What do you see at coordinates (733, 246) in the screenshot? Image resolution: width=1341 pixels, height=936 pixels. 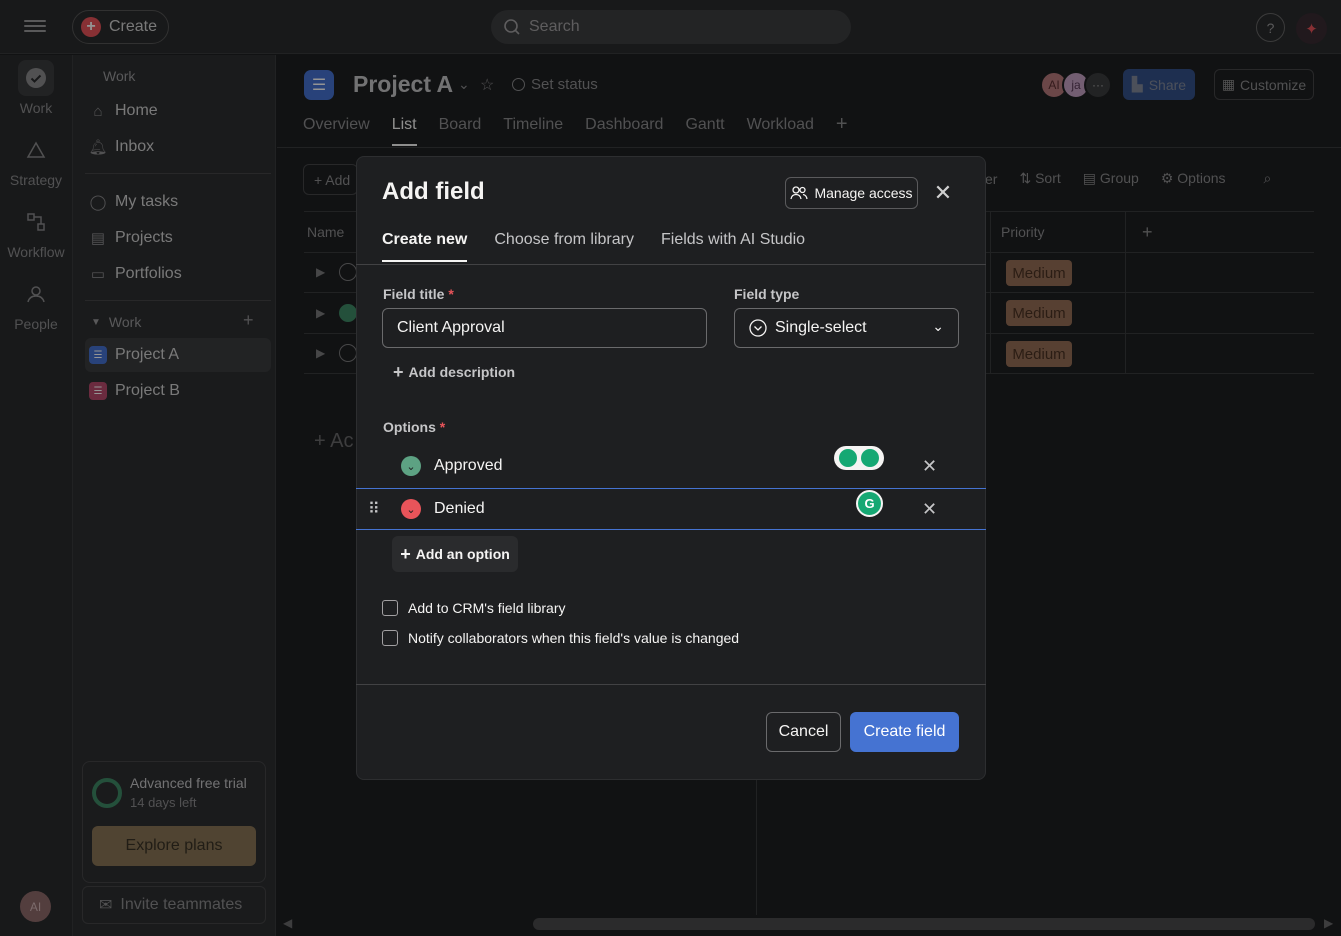 I see `tab-fields-with-ai-studio: Fields with AI Studio` at bounding box center [733, 246].